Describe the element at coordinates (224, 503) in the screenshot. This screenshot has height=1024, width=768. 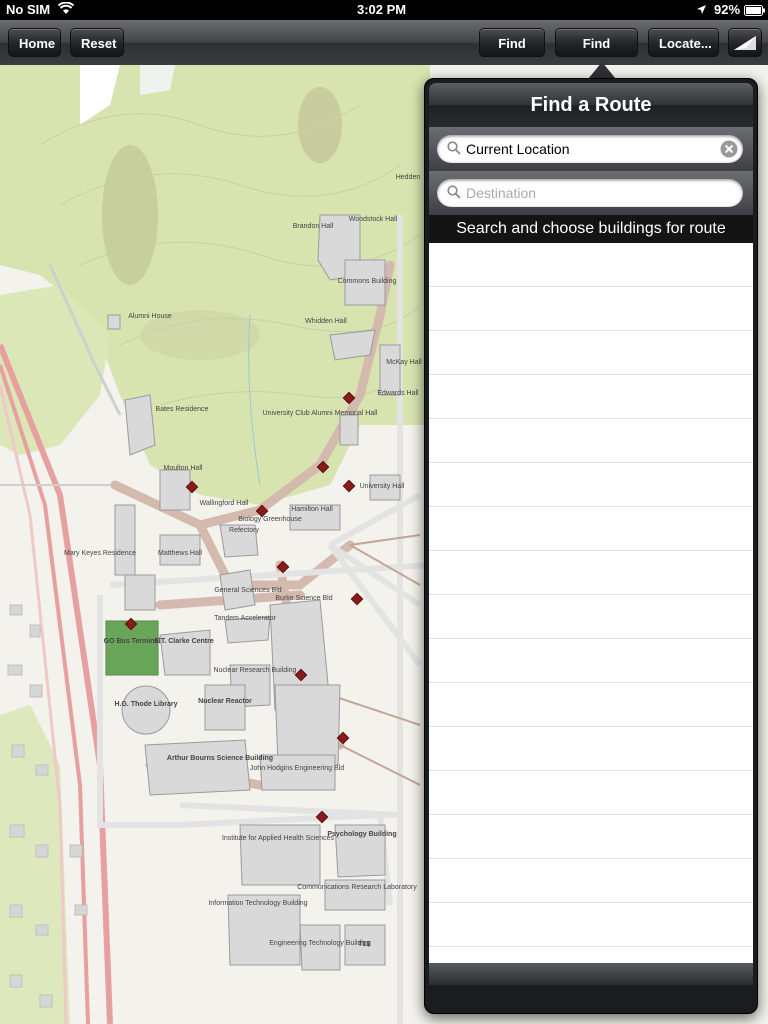
I see `map-label: Wallingford Hall` at that location.